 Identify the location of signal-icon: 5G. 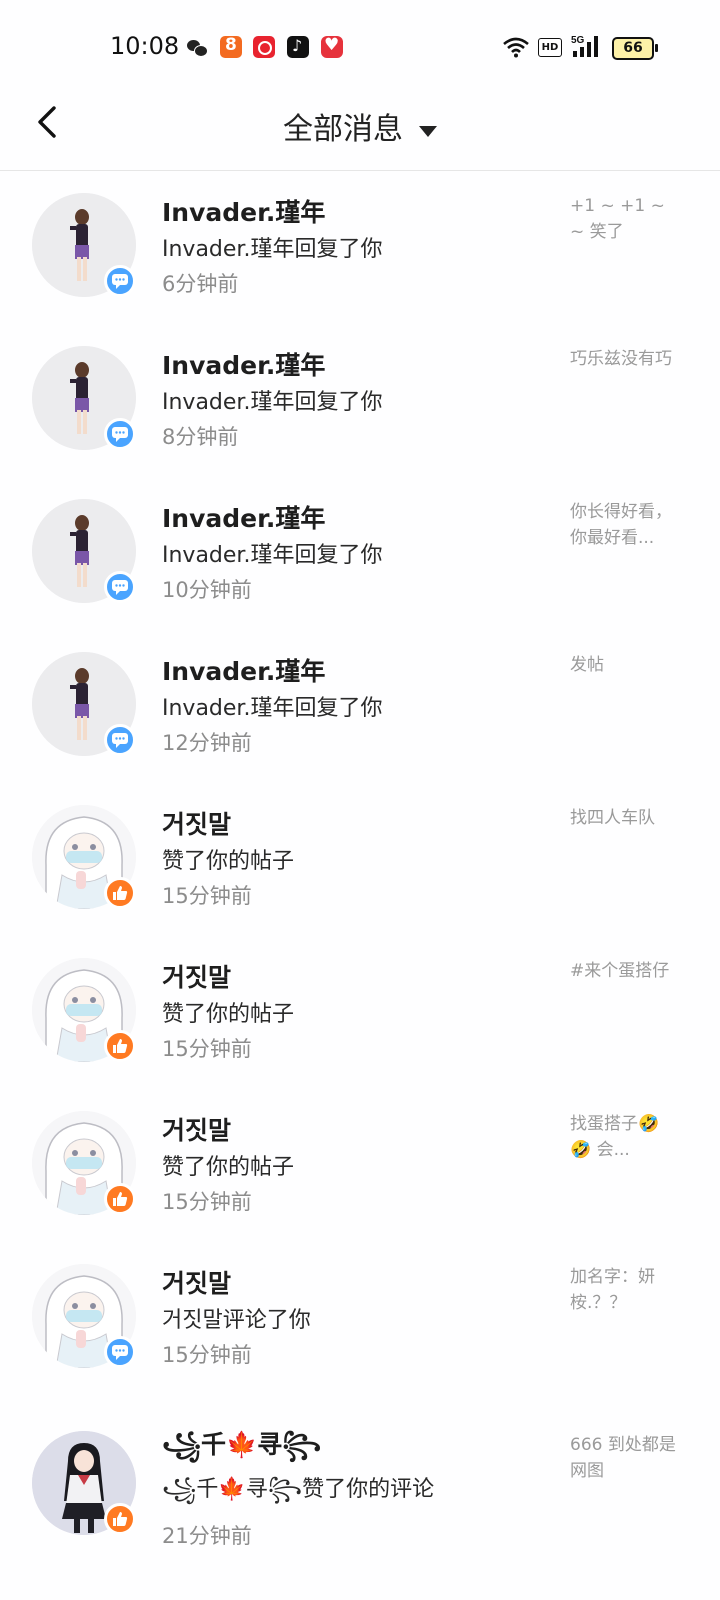
(584, 46).